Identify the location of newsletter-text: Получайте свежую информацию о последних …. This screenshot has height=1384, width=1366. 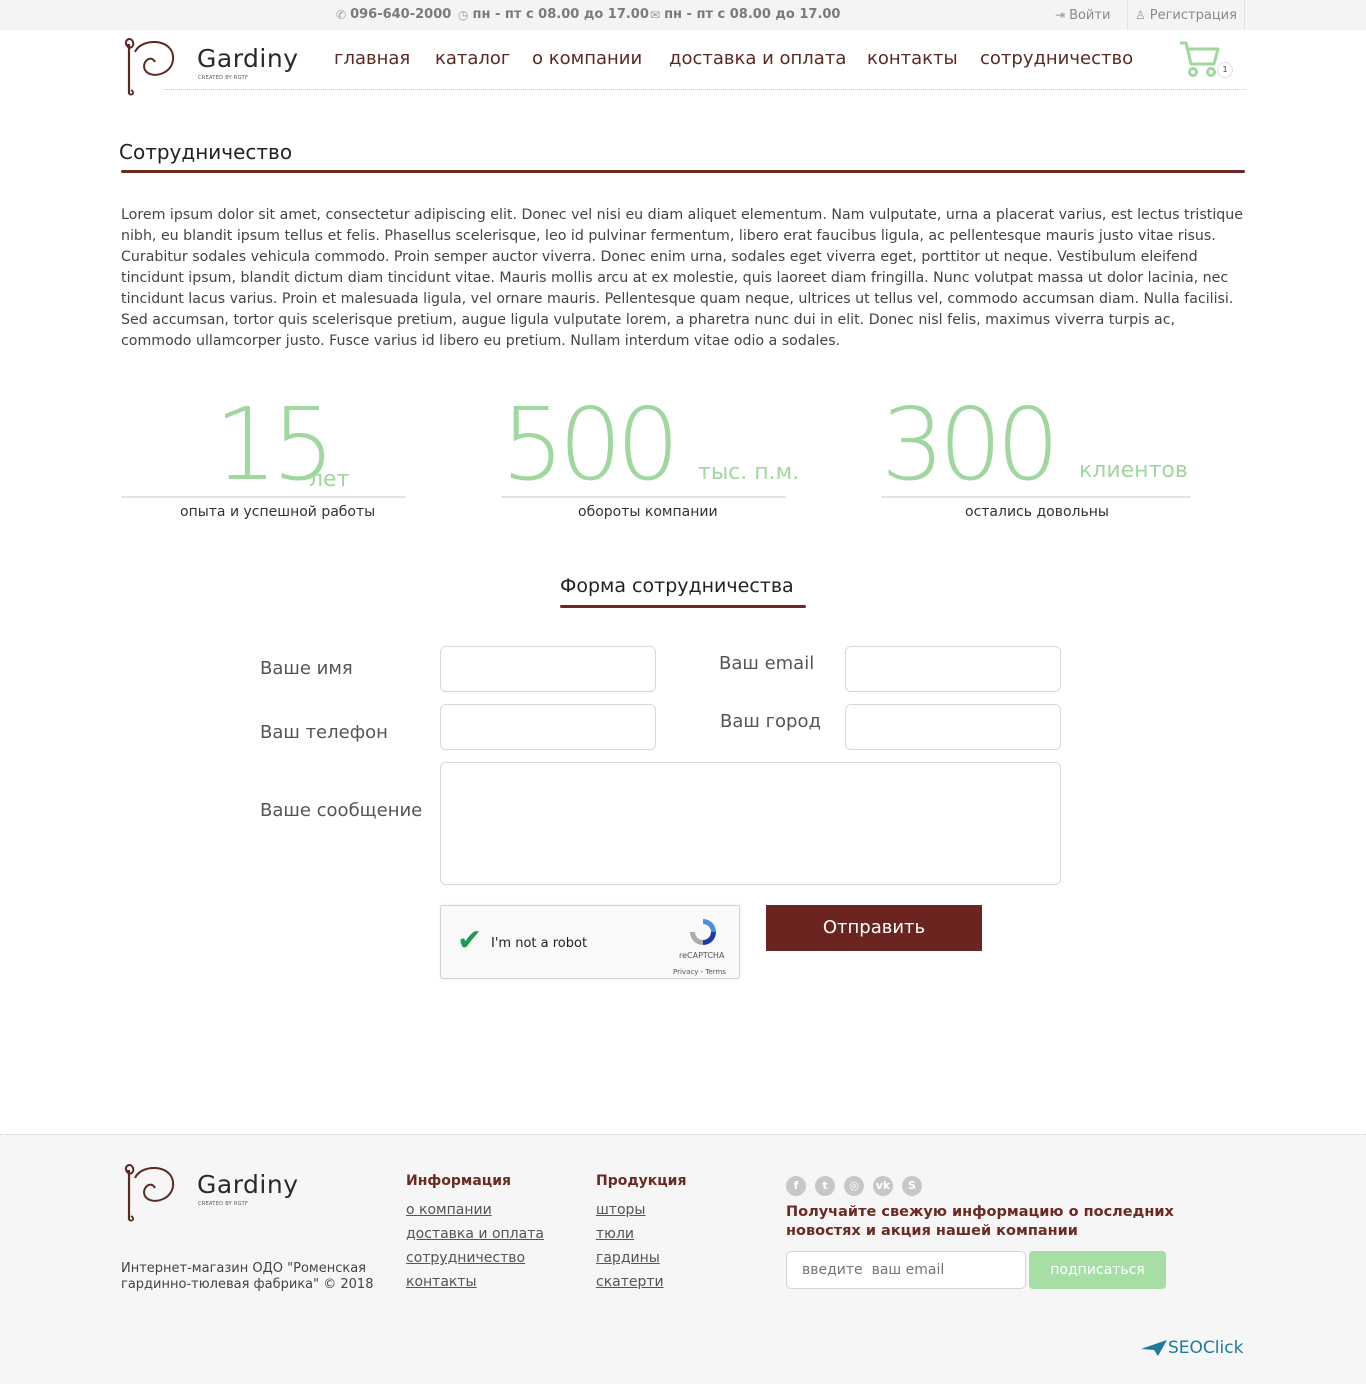
(980, 1221).